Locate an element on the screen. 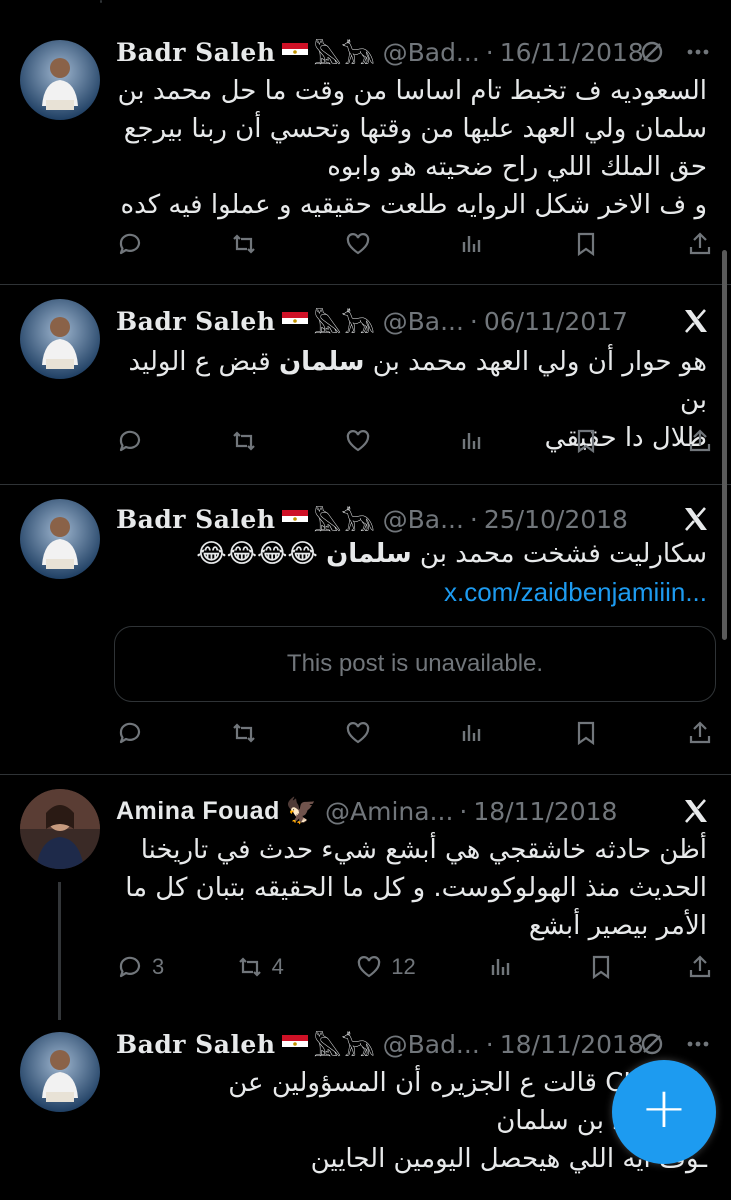  name-glyphs: 𓅓𓃥 is located at coordinates (344, 1047).